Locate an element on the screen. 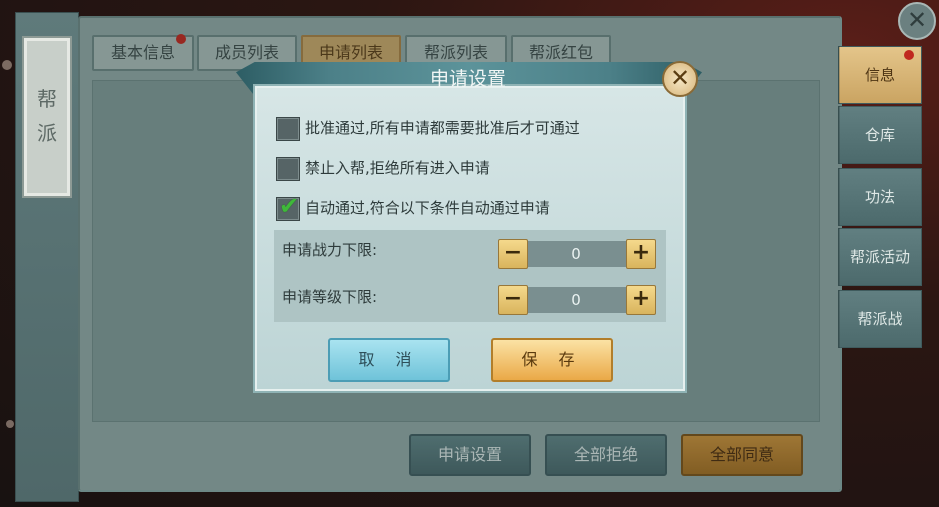 The width and height of the screenshot is (939, 507). guild-plaque: 帮 派 is located at coordinates (47, 117).